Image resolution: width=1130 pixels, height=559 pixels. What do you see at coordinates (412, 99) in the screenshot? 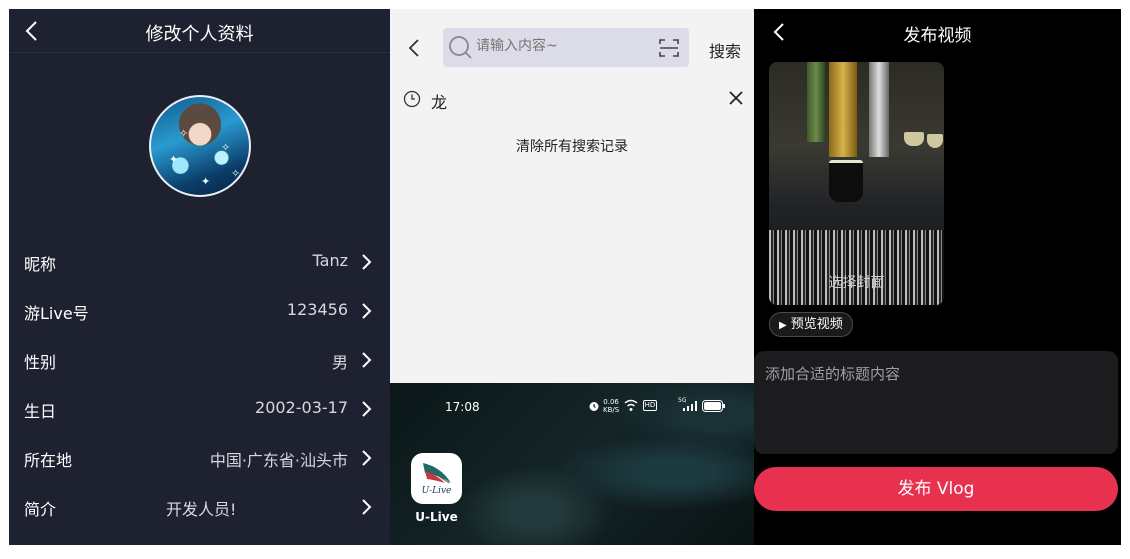
I see `clock-icon` at bounding box center [412, 99].